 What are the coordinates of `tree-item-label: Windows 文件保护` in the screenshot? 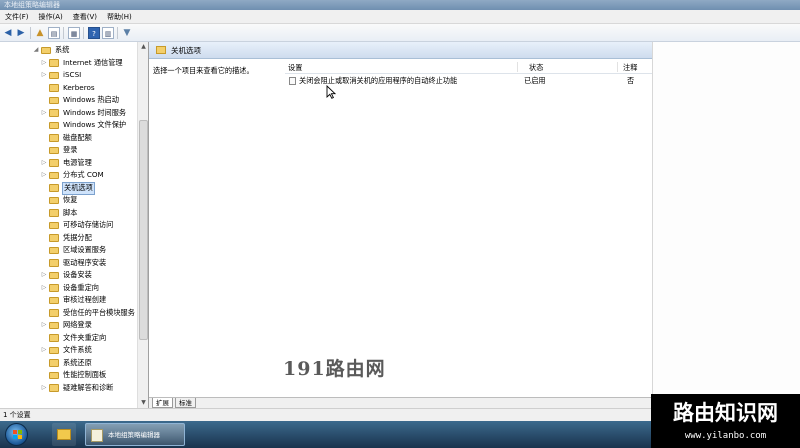 It's located at (95, 124).